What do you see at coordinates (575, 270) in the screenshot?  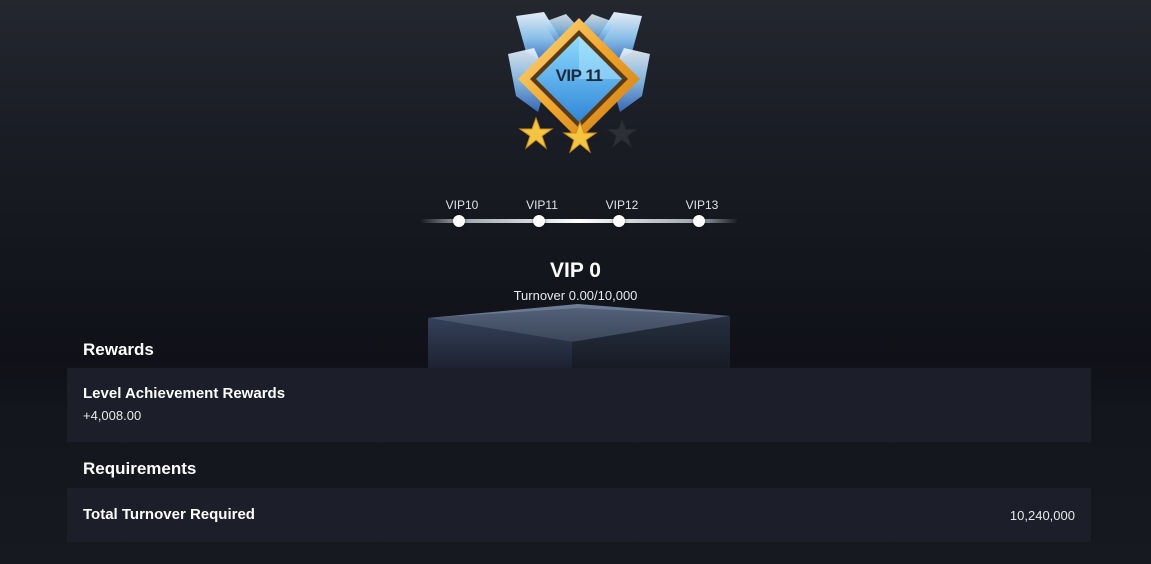 I see `current-vip-title: VIP 0` at bounding box center [575, 270].